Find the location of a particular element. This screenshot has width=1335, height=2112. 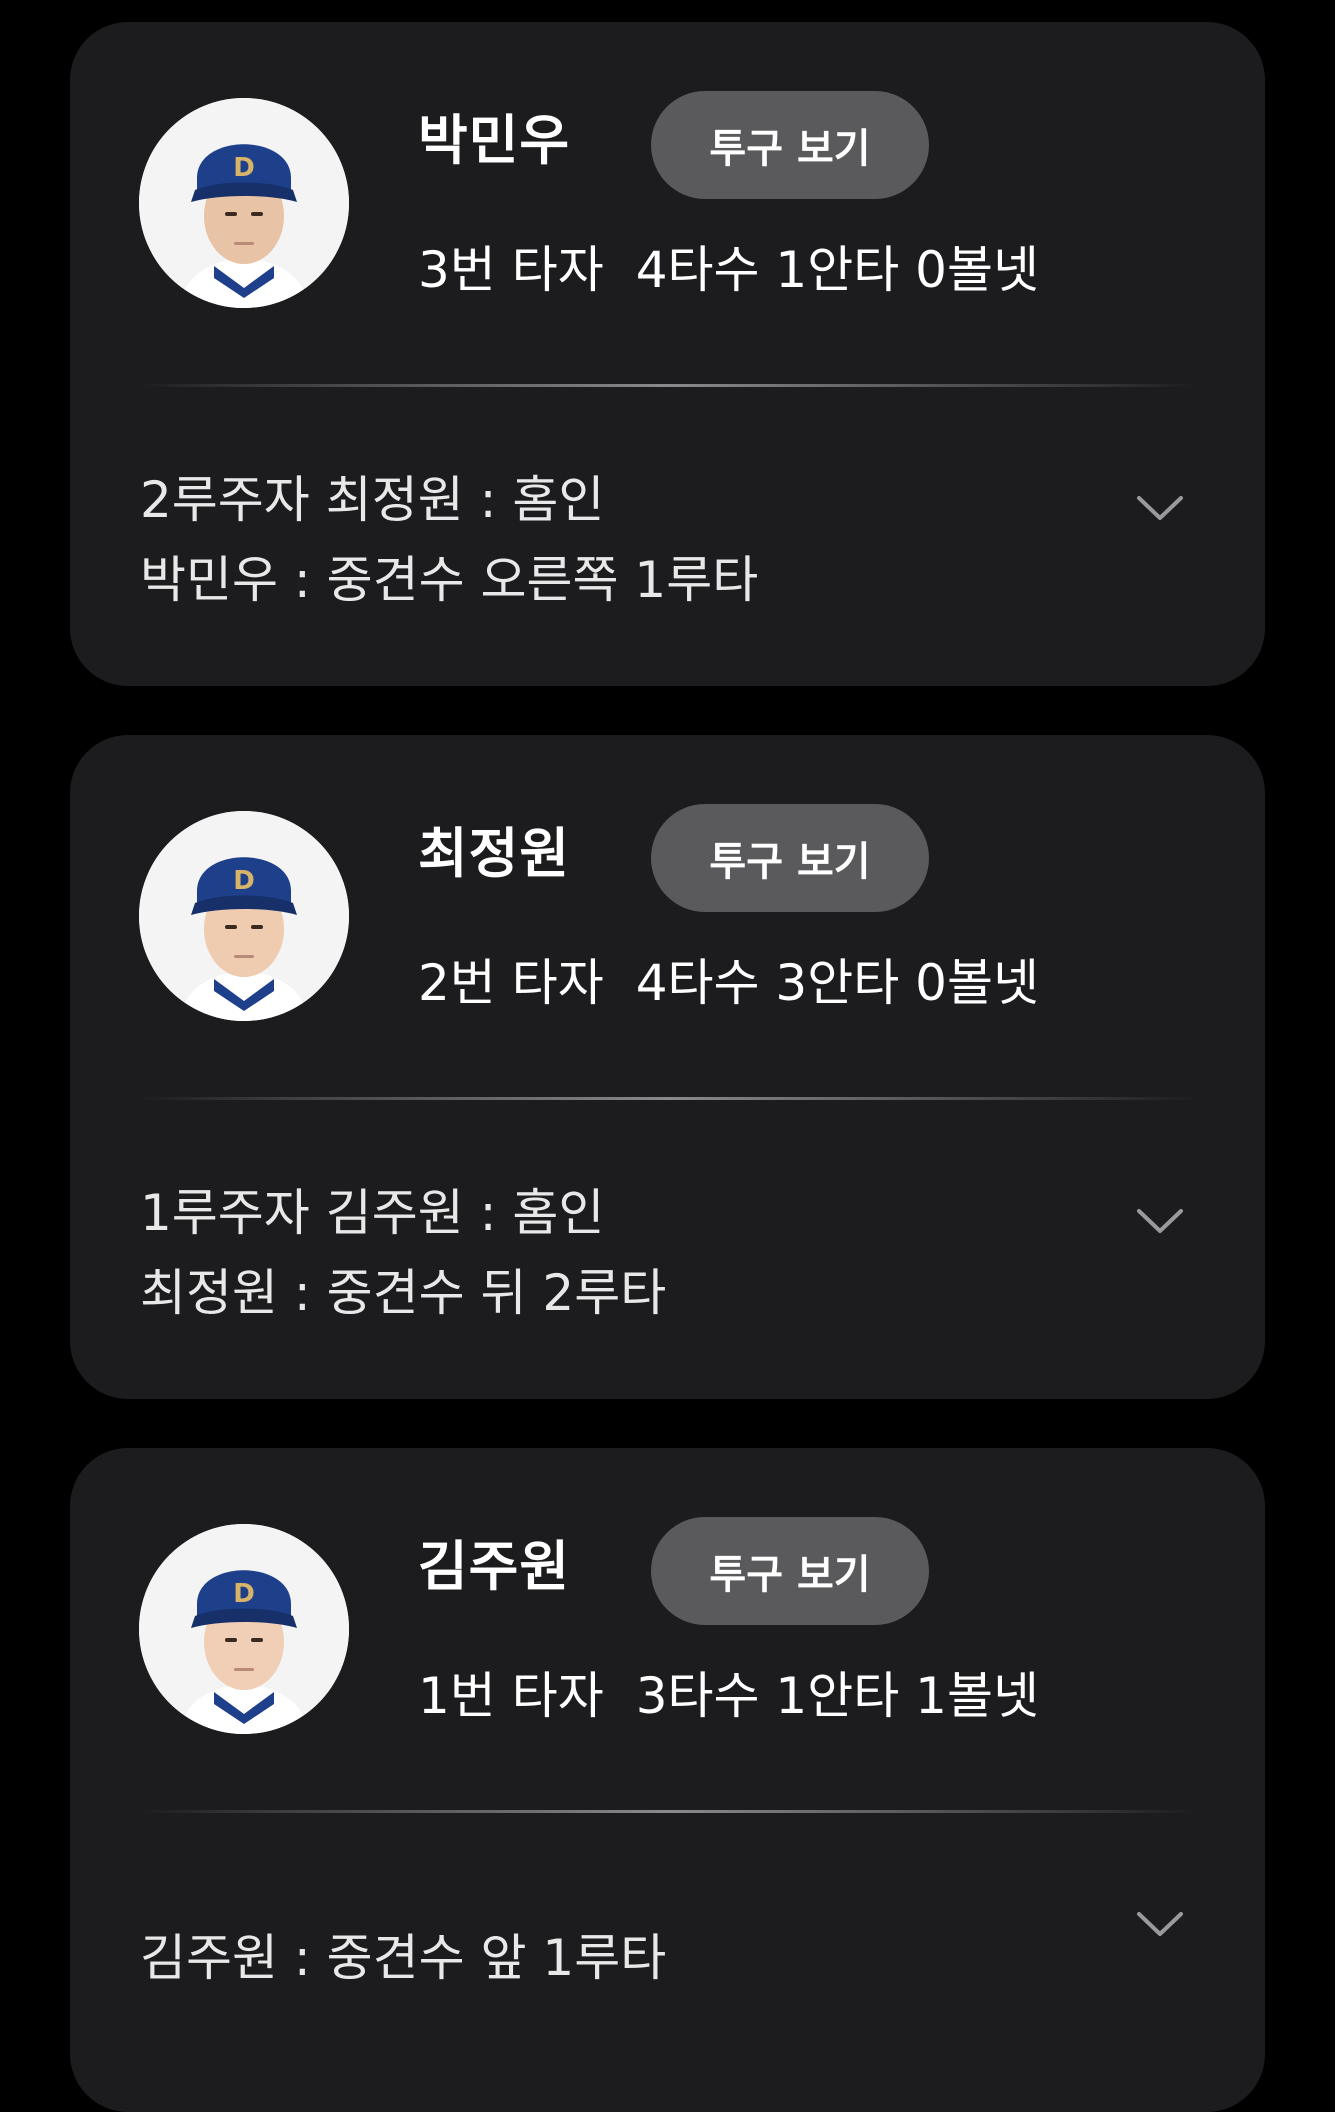

batting-order: 3번 타자 is located at coordinates (511, 270).